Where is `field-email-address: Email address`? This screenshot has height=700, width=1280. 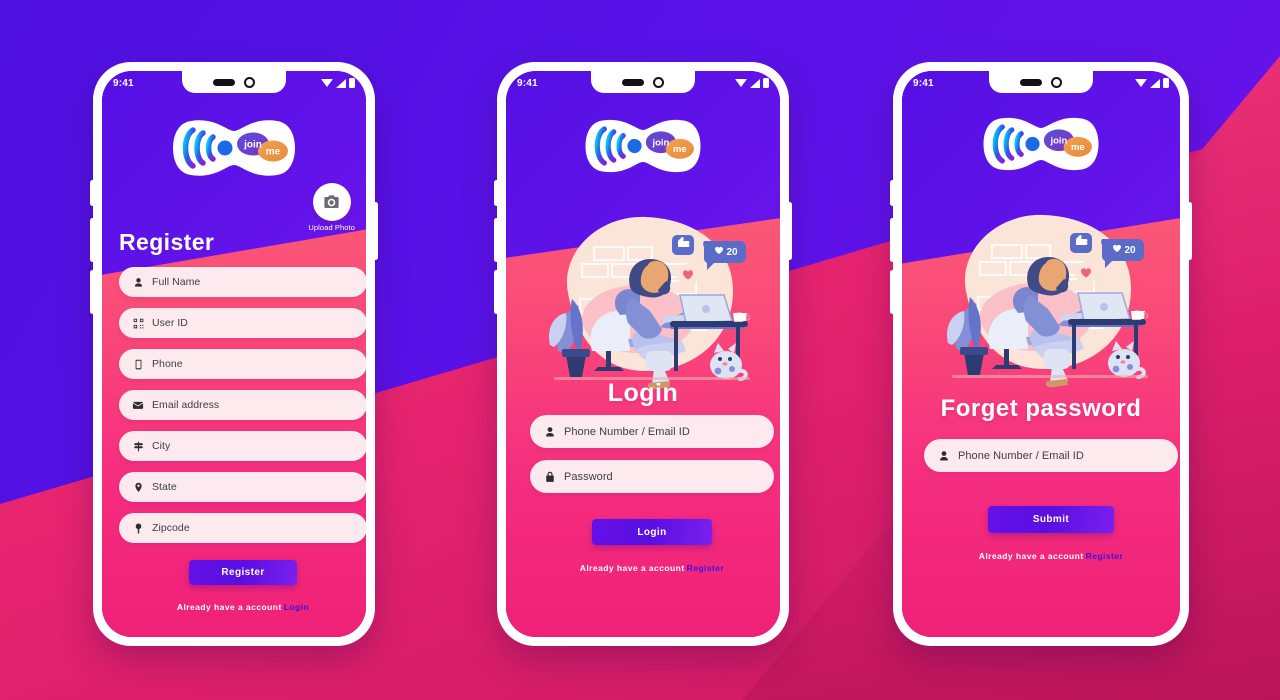 field-email-address: Email address is located at coordinates (242, 405).